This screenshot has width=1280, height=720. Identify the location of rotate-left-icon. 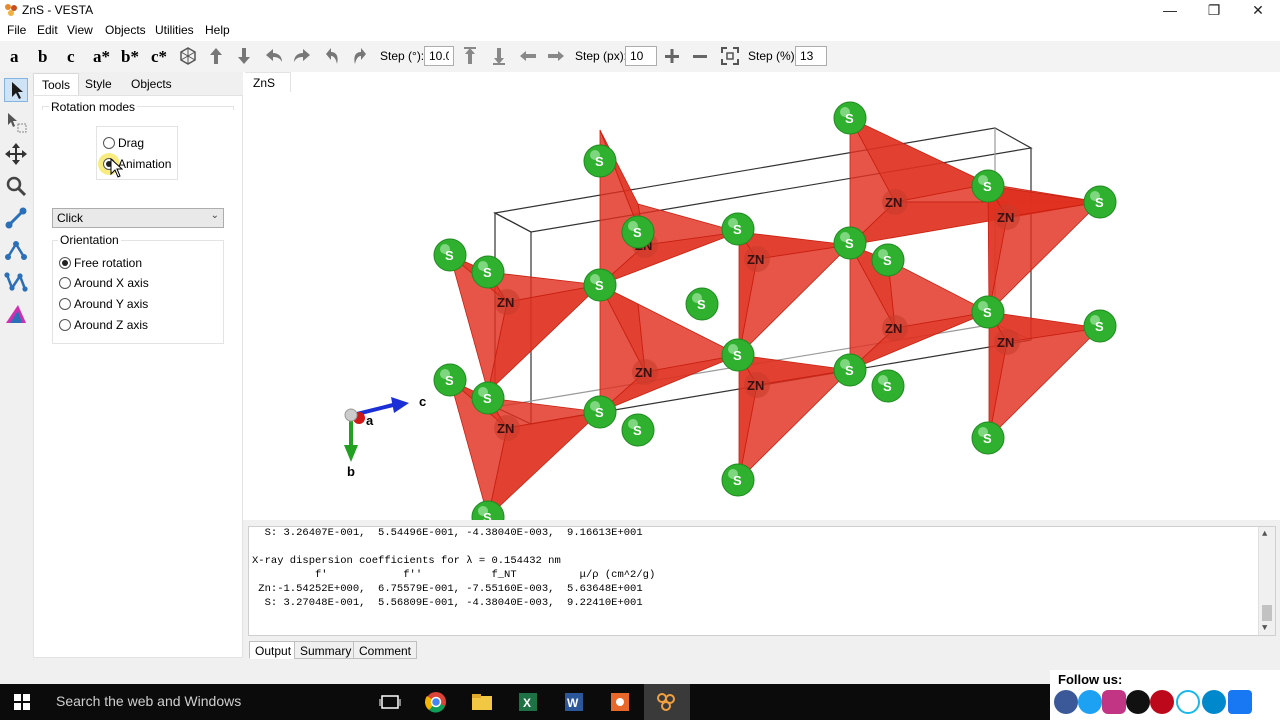
(274, 56).